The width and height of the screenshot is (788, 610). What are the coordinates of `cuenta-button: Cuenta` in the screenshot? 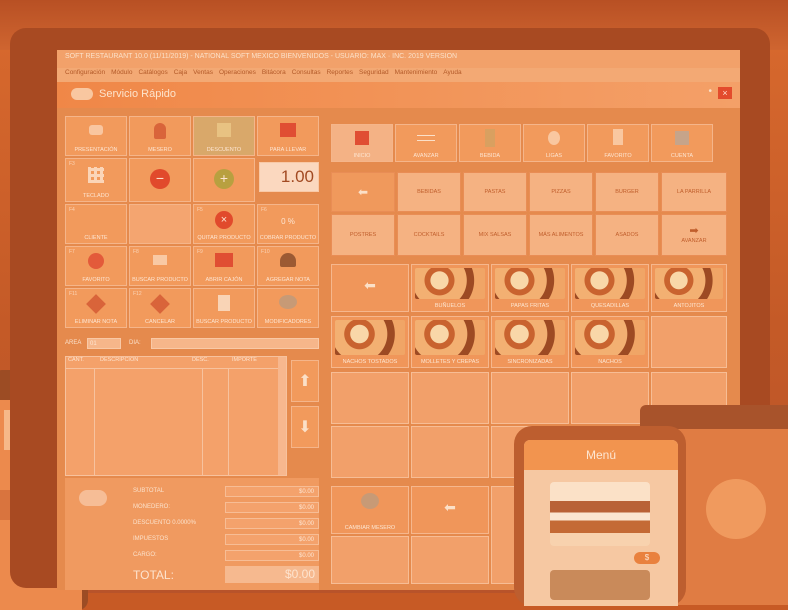 It's located at (682, 143).